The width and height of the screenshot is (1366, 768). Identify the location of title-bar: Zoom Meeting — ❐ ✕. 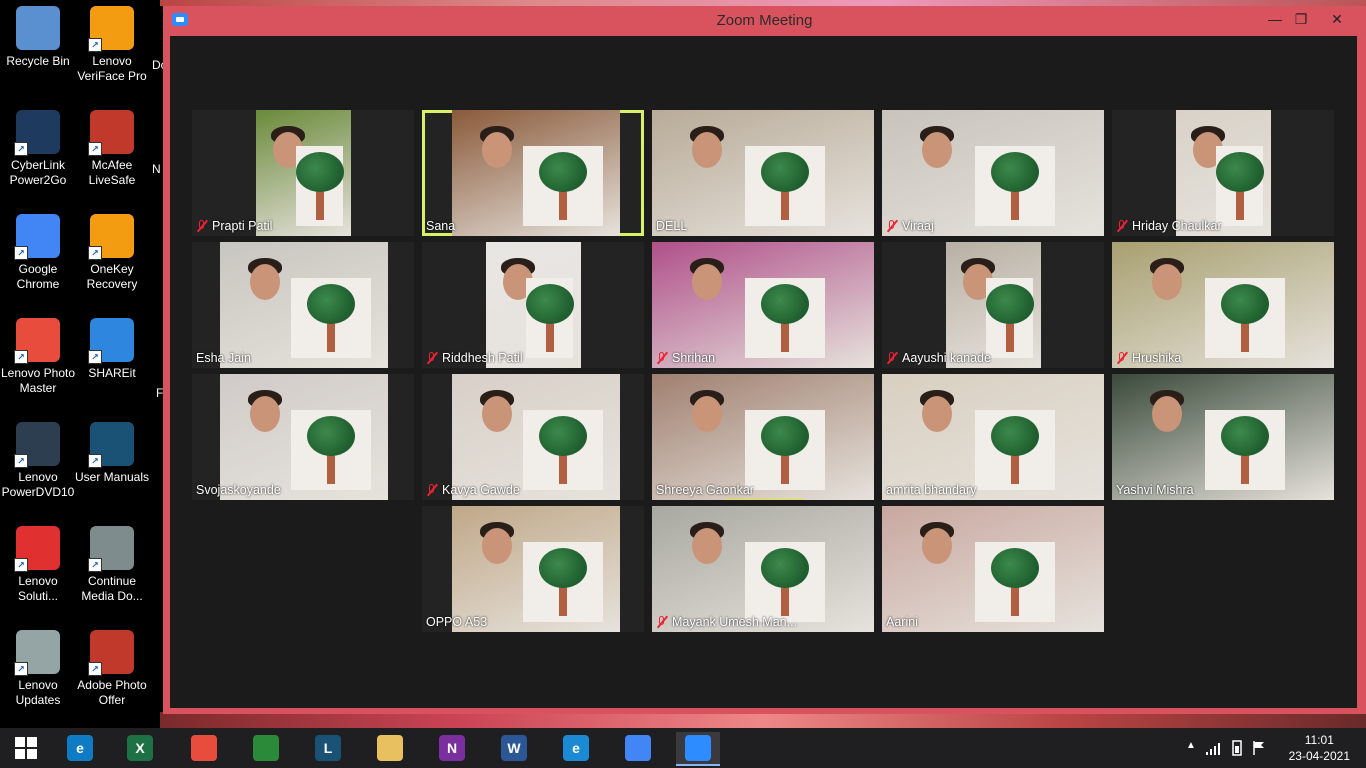
(764, 20).